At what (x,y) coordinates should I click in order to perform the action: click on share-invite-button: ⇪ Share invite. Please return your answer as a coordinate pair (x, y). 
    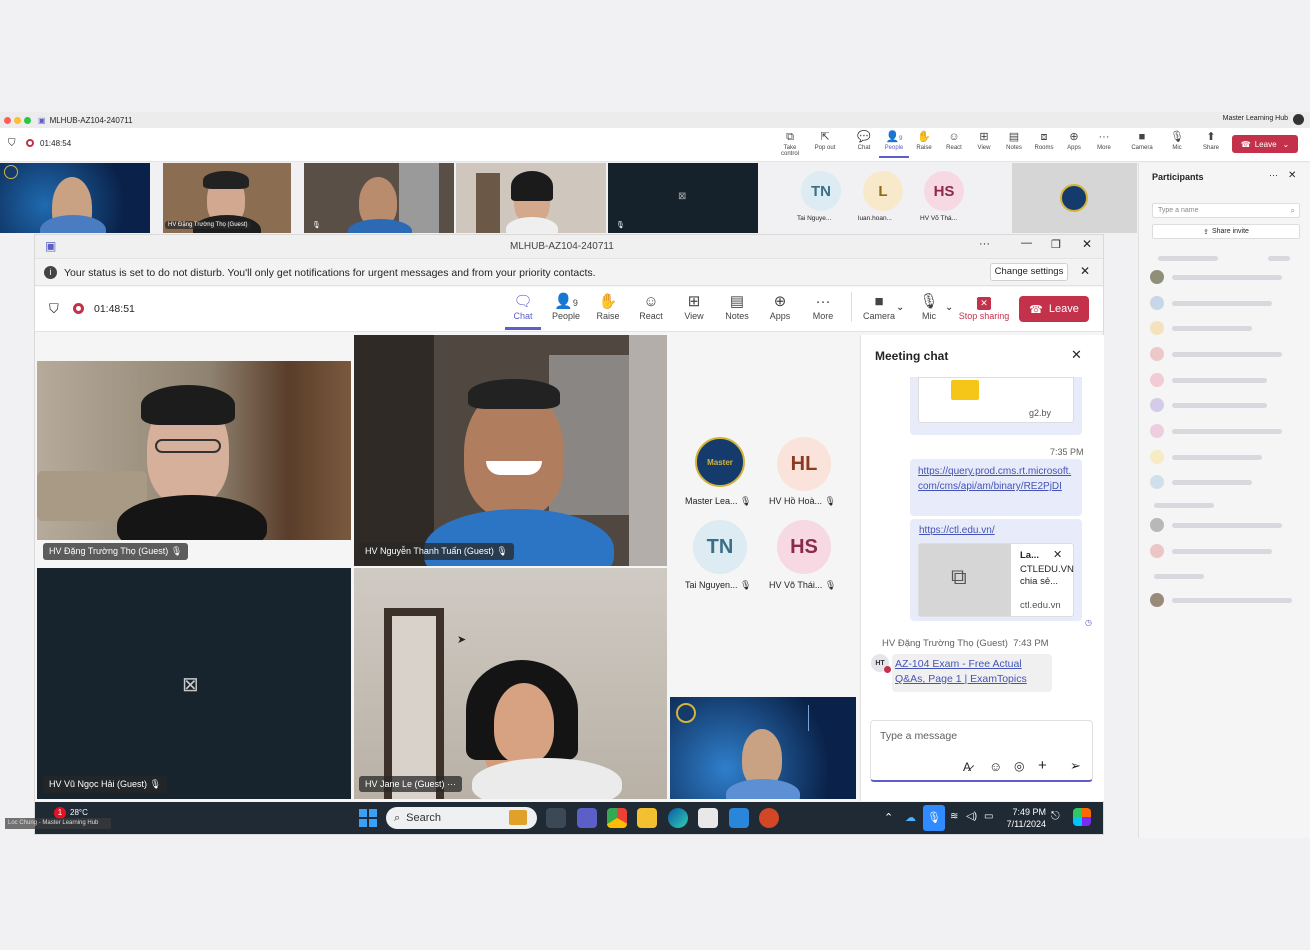
    Looking at the image, I should click on (1226, 231).